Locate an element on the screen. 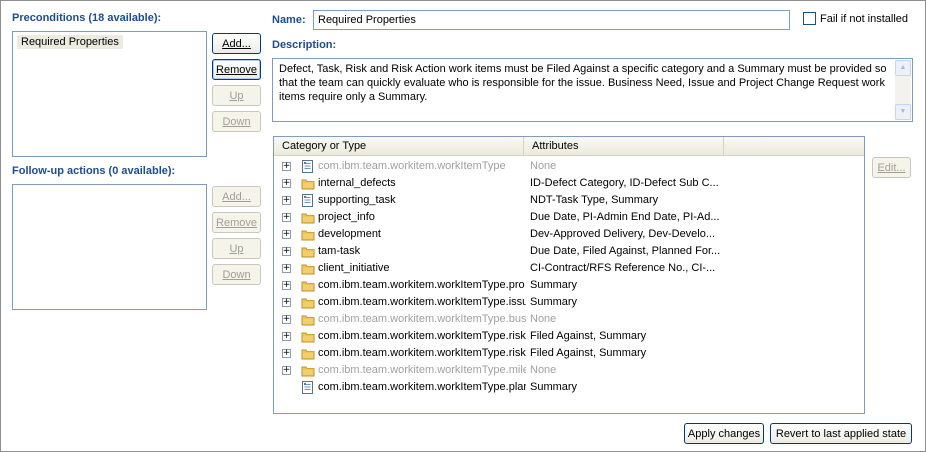  row-category-name: project_info is located at coordinates (346, 217).